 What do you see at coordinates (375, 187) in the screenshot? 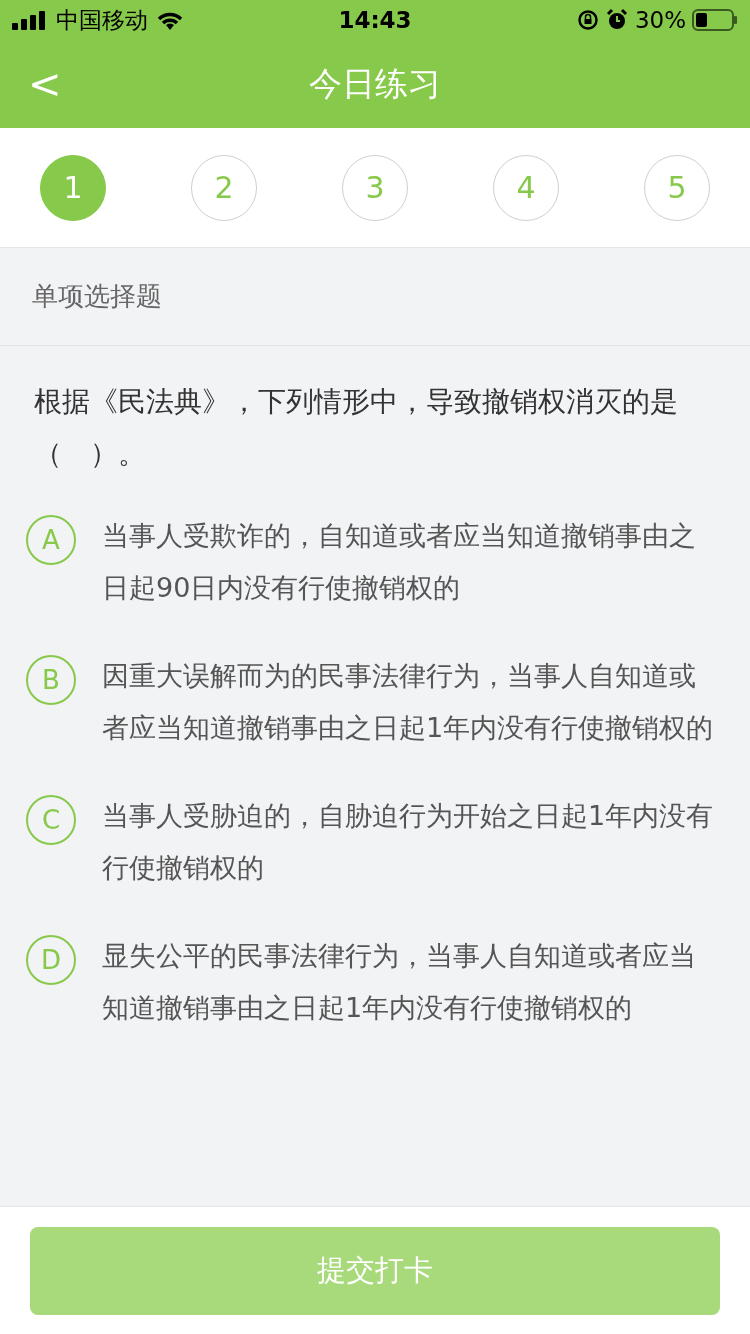
I see `question-number-tab: 3` at bounding box center [375, 187].